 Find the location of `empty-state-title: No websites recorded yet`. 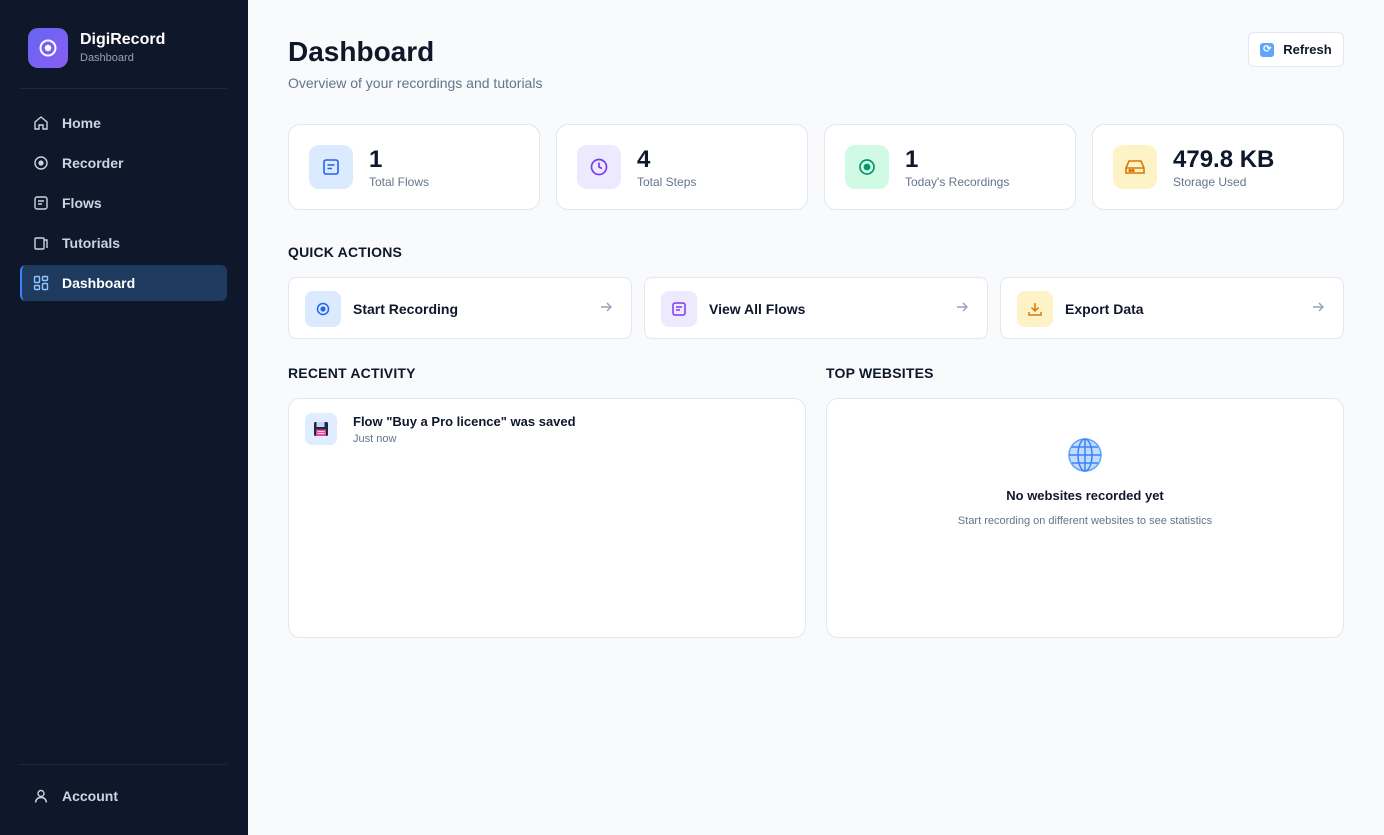

empty-state-title: No websites recorded yet is located at coordinates (1085, 495).